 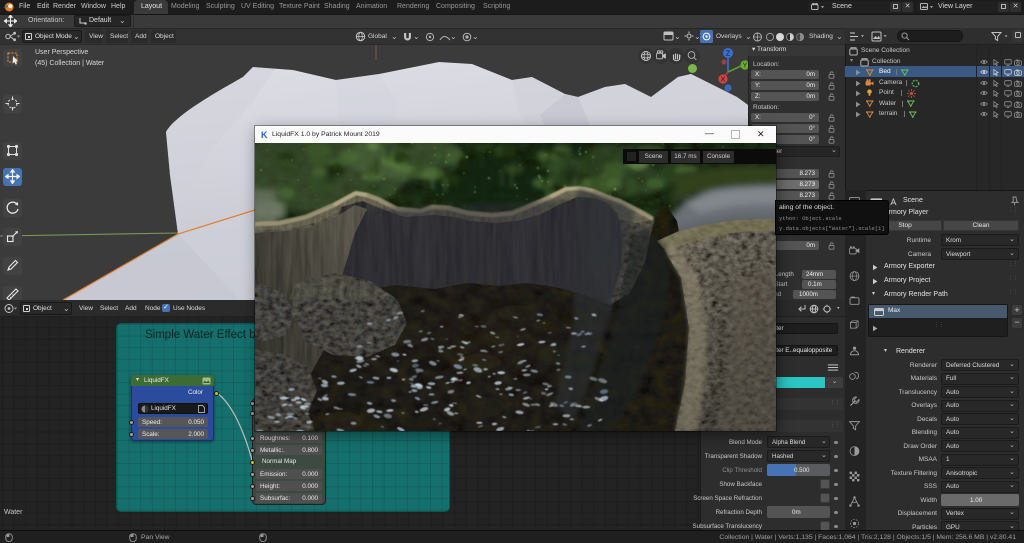 I want to click on svg-text: Y, so click(x=745, y=66).